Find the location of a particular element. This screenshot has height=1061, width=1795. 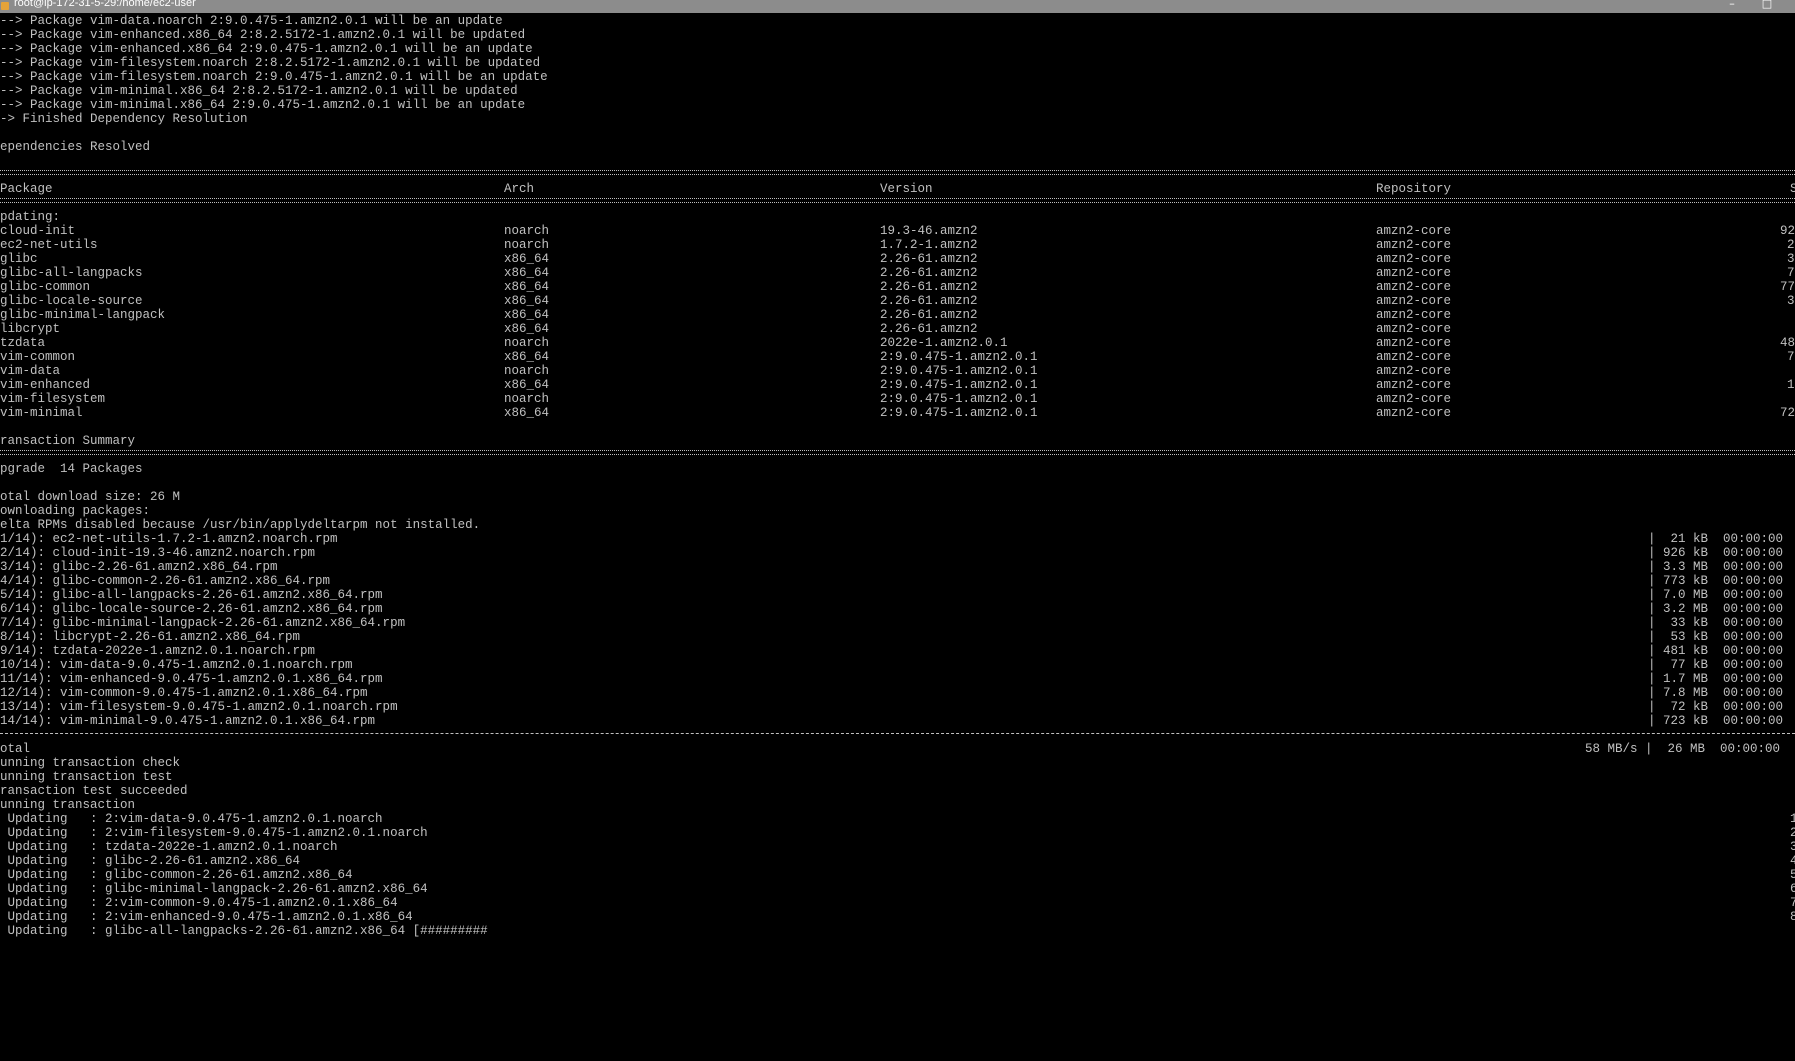

putty-app-icon is located at coordinates (5, 6).